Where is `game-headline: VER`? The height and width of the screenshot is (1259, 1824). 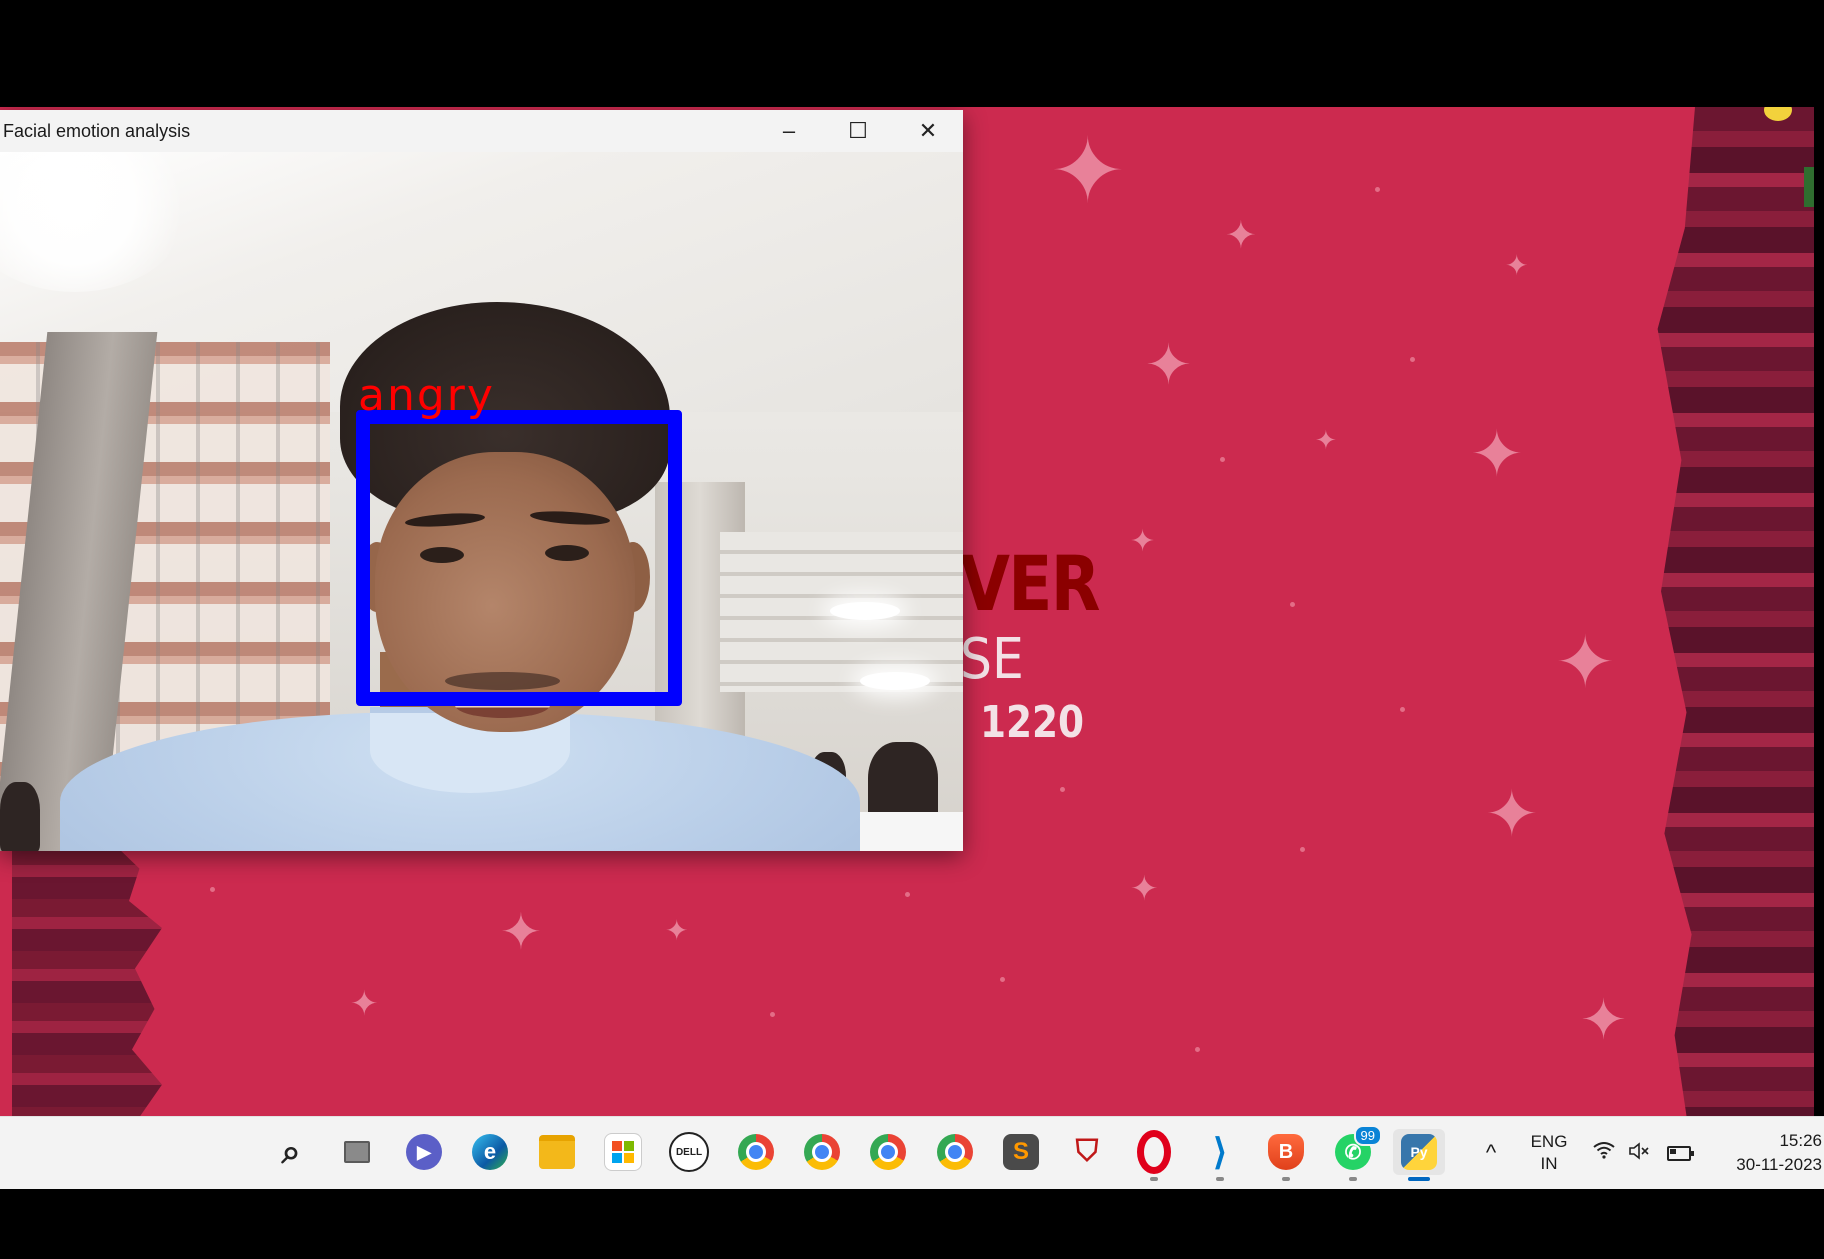
game-headline: VER is located at coordinates (1030, 583).